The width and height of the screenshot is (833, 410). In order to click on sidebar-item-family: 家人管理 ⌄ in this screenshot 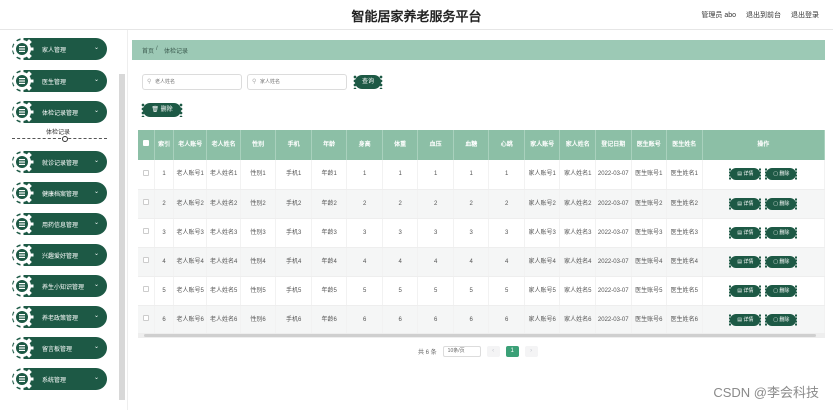, I will do `click(58, 49)`.